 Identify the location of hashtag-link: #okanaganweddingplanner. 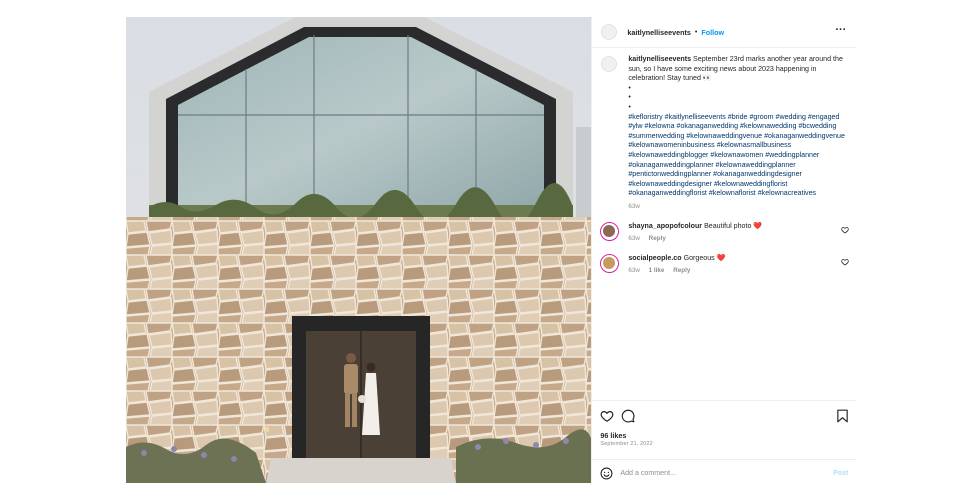
(670, 165).